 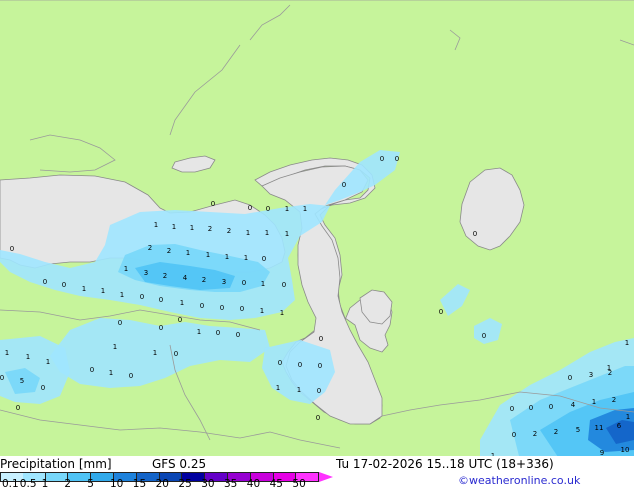 What do you see at coordinates (45, 484) in the screenshot?
I see `scale-label: 1` at bounding box center [45, 484].